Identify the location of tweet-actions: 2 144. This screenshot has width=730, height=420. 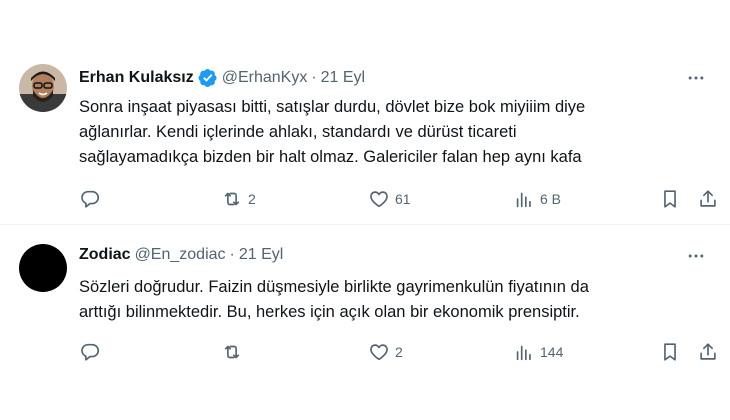
(399, 353).